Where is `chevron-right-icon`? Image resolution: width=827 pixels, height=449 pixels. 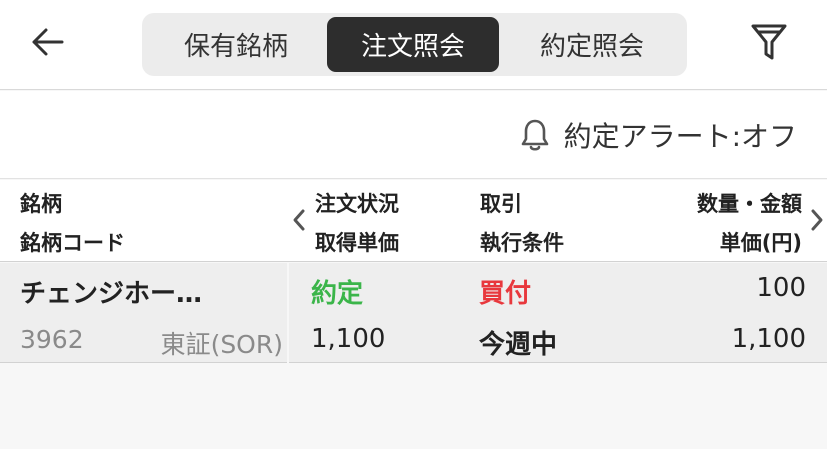
chevron-right-icon is located at coordinates (817, 222).